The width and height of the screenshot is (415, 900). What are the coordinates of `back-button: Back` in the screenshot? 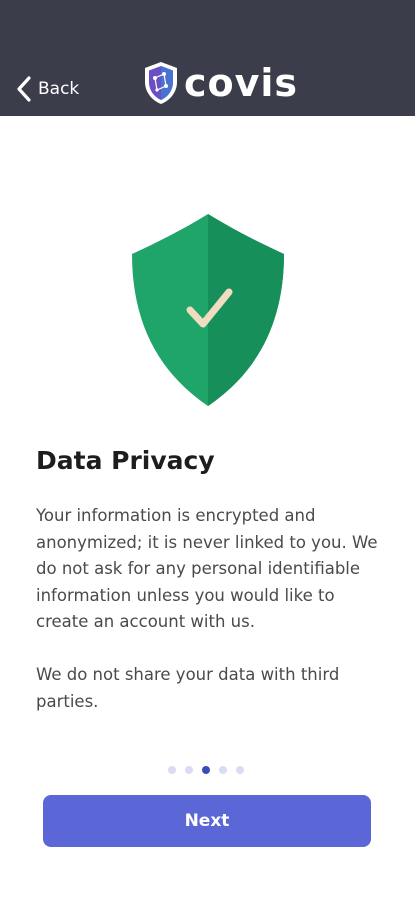 It's located at (46, 89).